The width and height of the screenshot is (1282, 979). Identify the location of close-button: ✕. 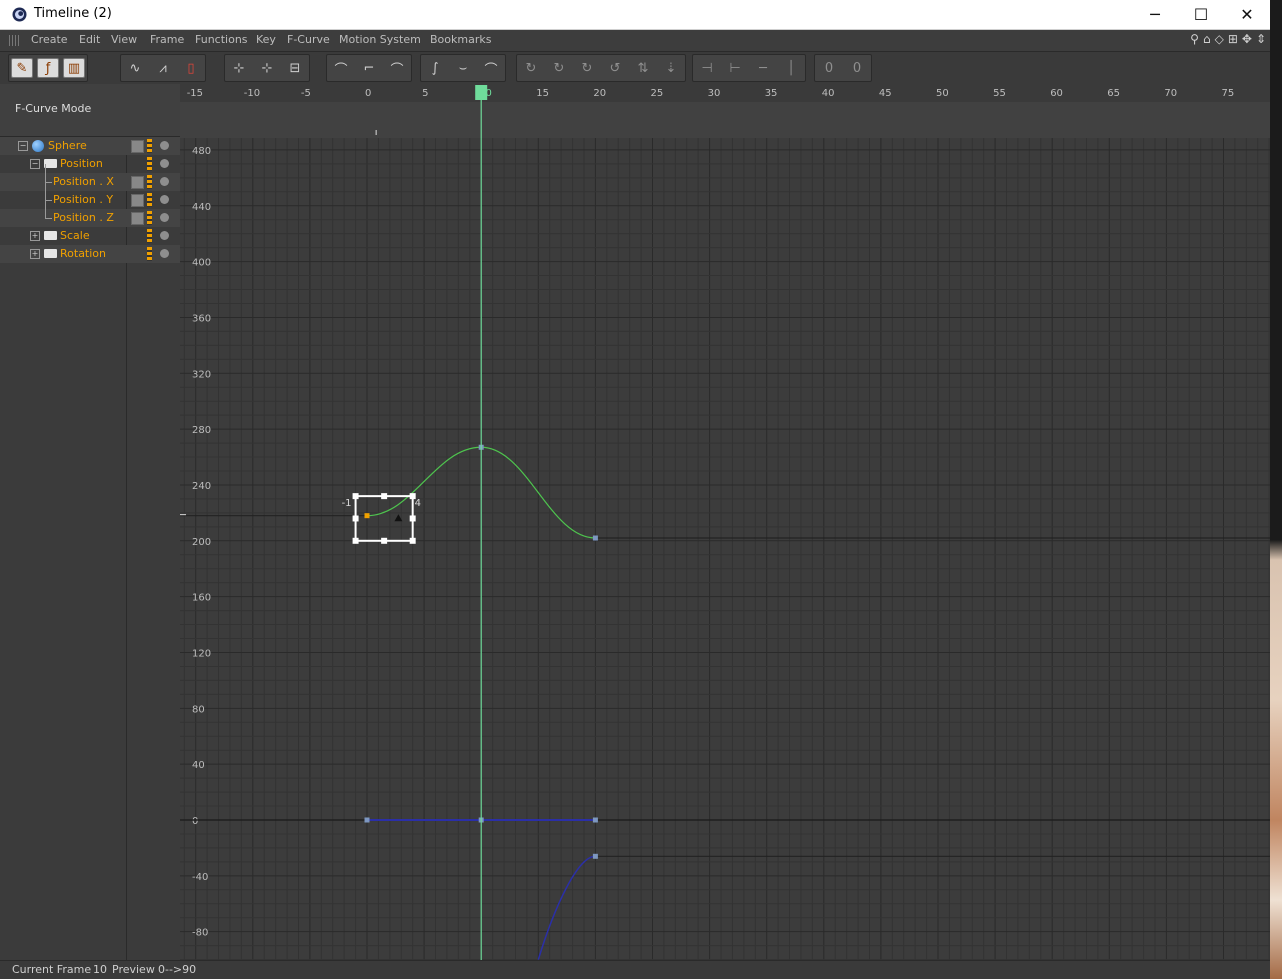
(1247, 14).